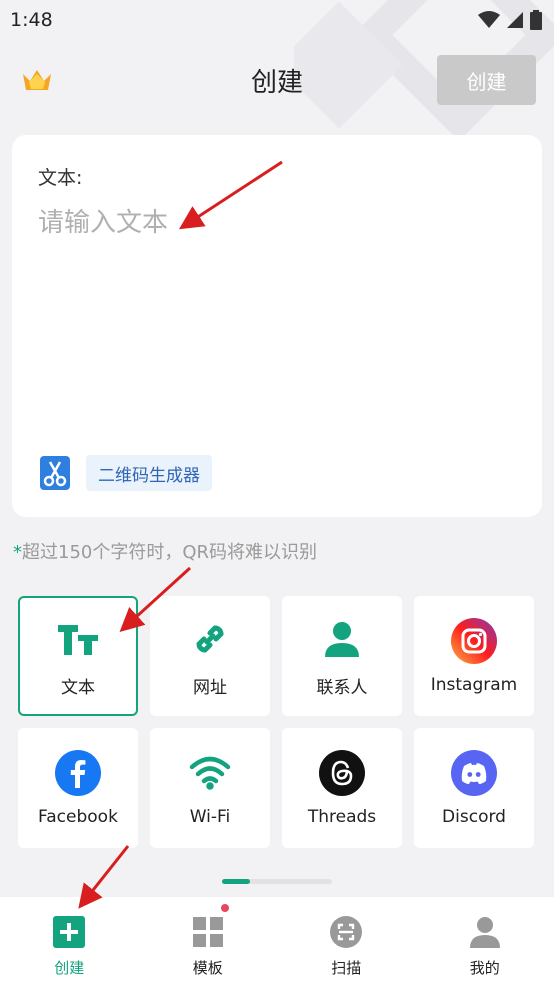 The width and height of the screenshot is (554, 984). What do you see at coordinates (346, 932) in the screenshot?
I see `scan-icon` at bounding box center [346, 932].